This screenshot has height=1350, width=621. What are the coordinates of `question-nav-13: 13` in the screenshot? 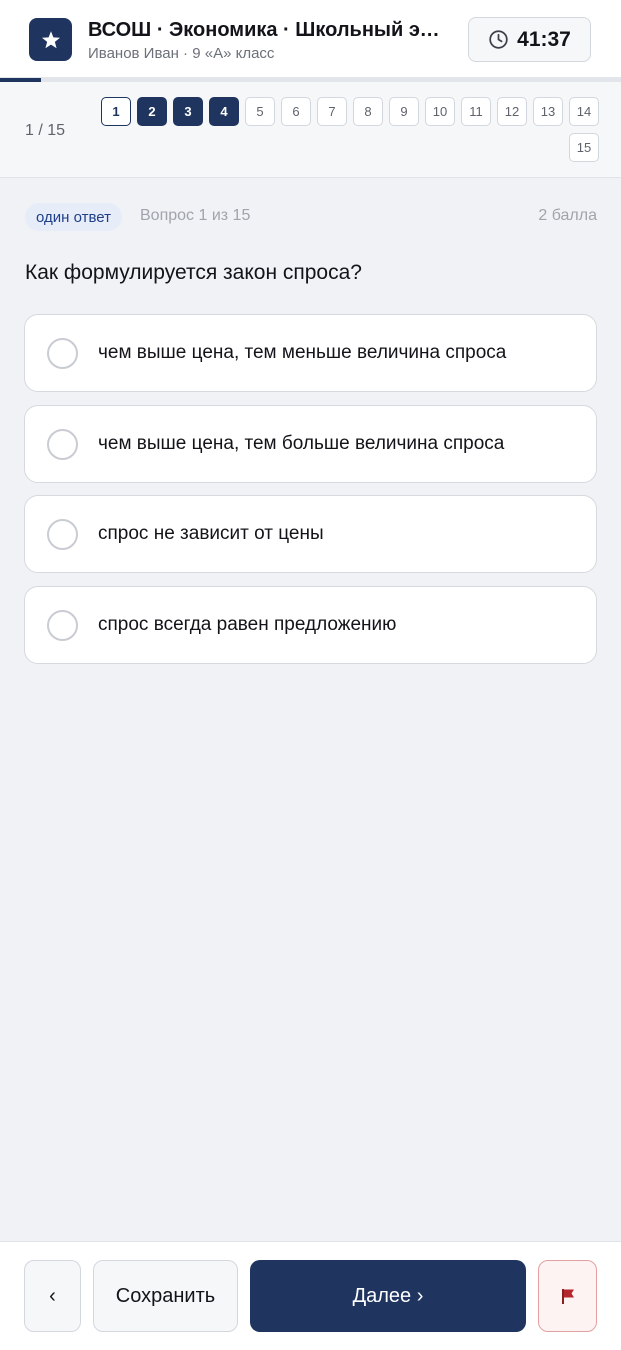 It's located at (548, 111).